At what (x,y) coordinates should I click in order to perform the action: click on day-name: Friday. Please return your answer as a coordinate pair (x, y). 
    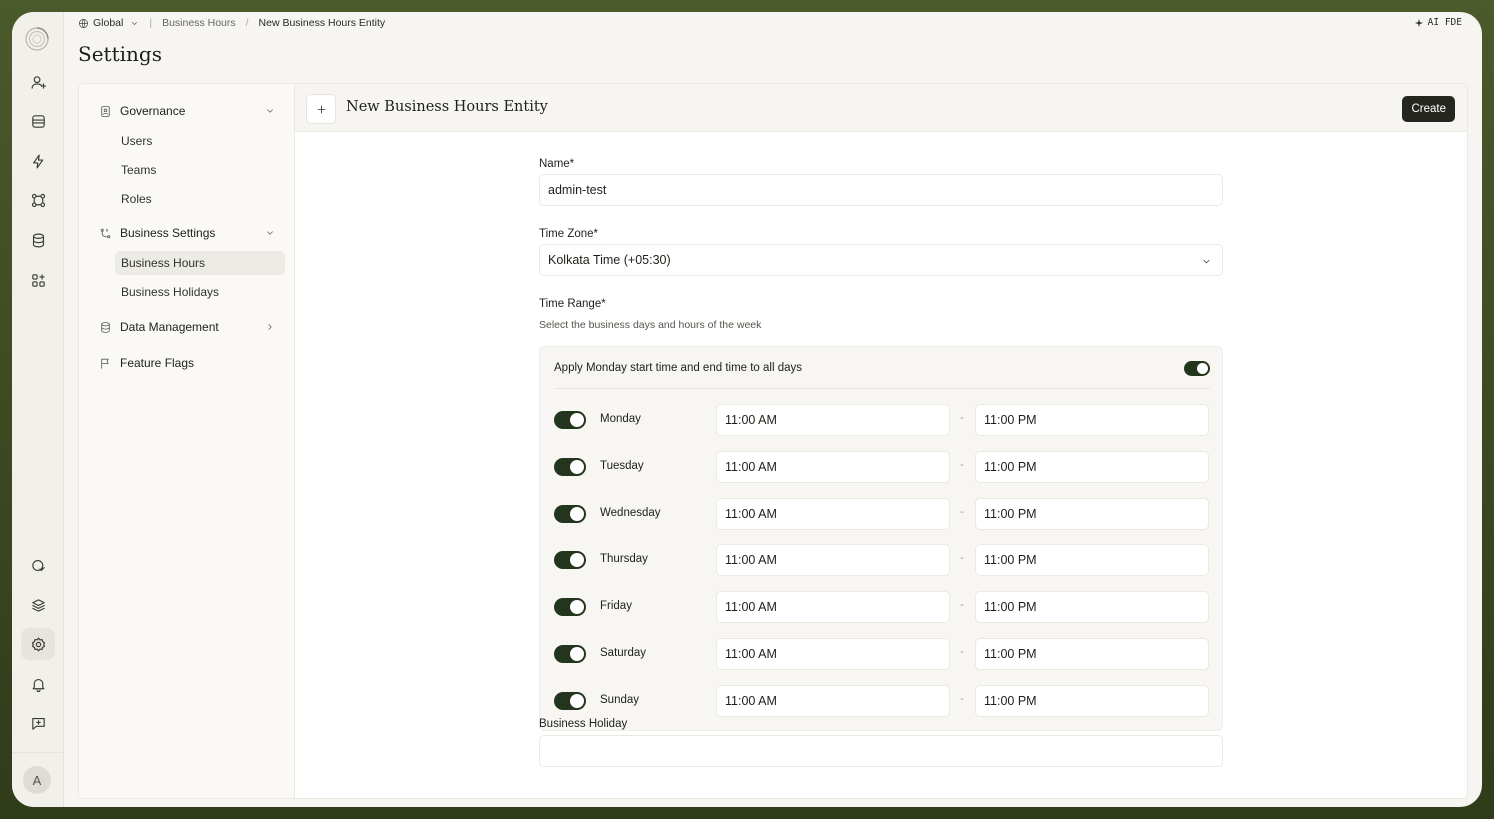
    Looking at the image, I should click on (616, 606).